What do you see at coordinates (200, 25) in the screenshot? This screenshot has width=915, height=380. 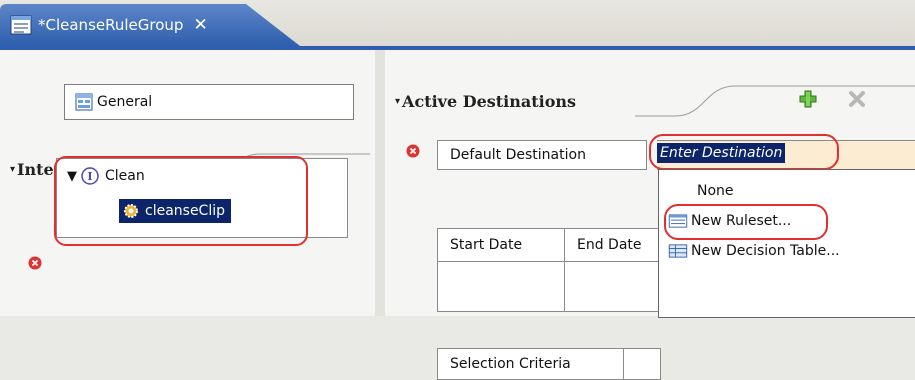 I see `close-icon: ✕` at bounding box center [200, 25].